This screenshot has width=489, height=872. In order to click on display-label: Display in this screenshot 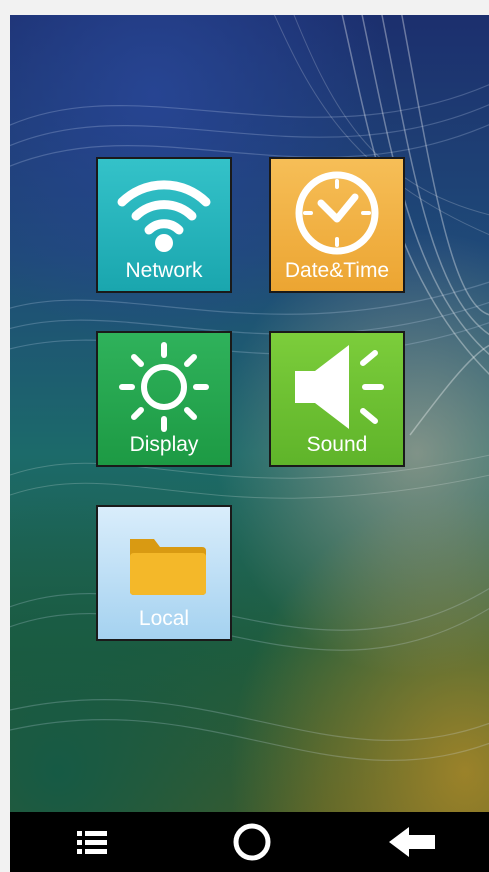, I will do `click(164, 444)`.